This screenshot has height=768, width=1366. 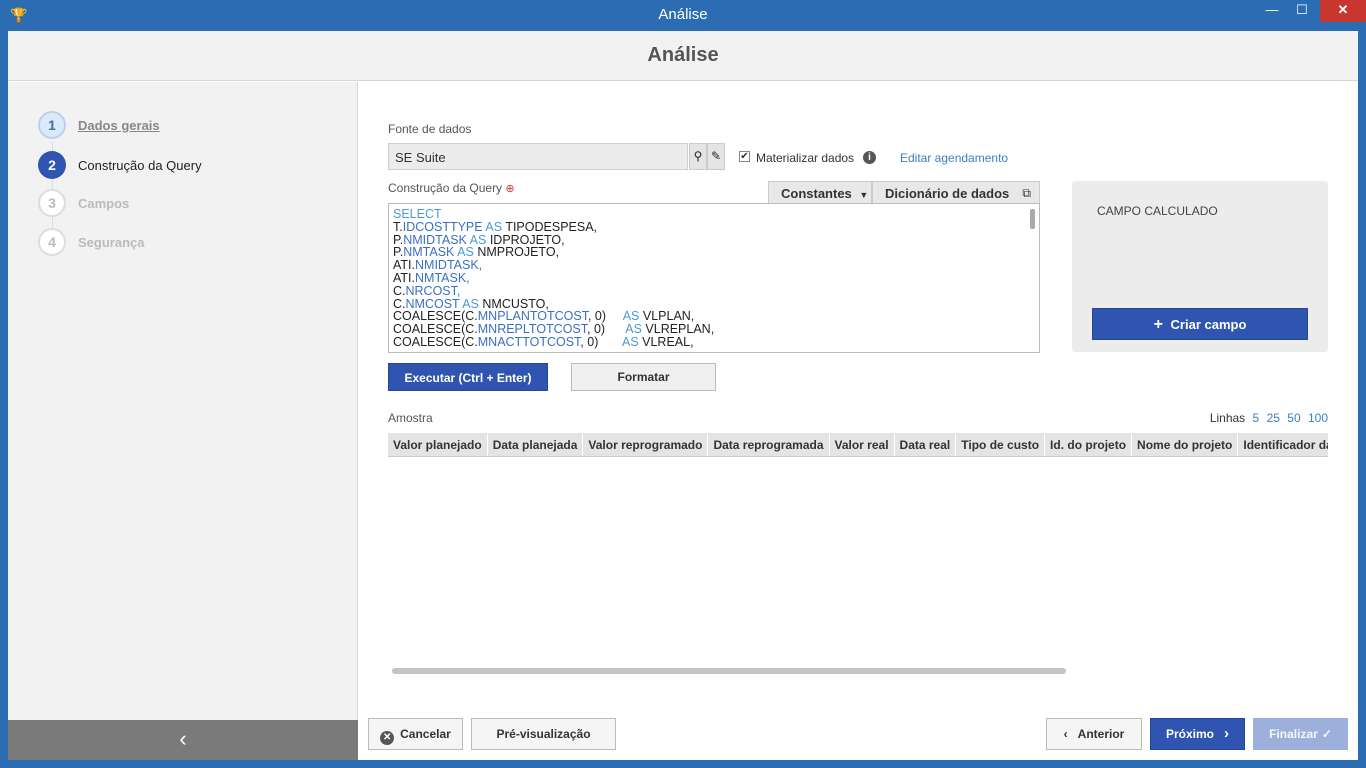 I want to click on linhas-option: 50, so click(x=1293, y=418).